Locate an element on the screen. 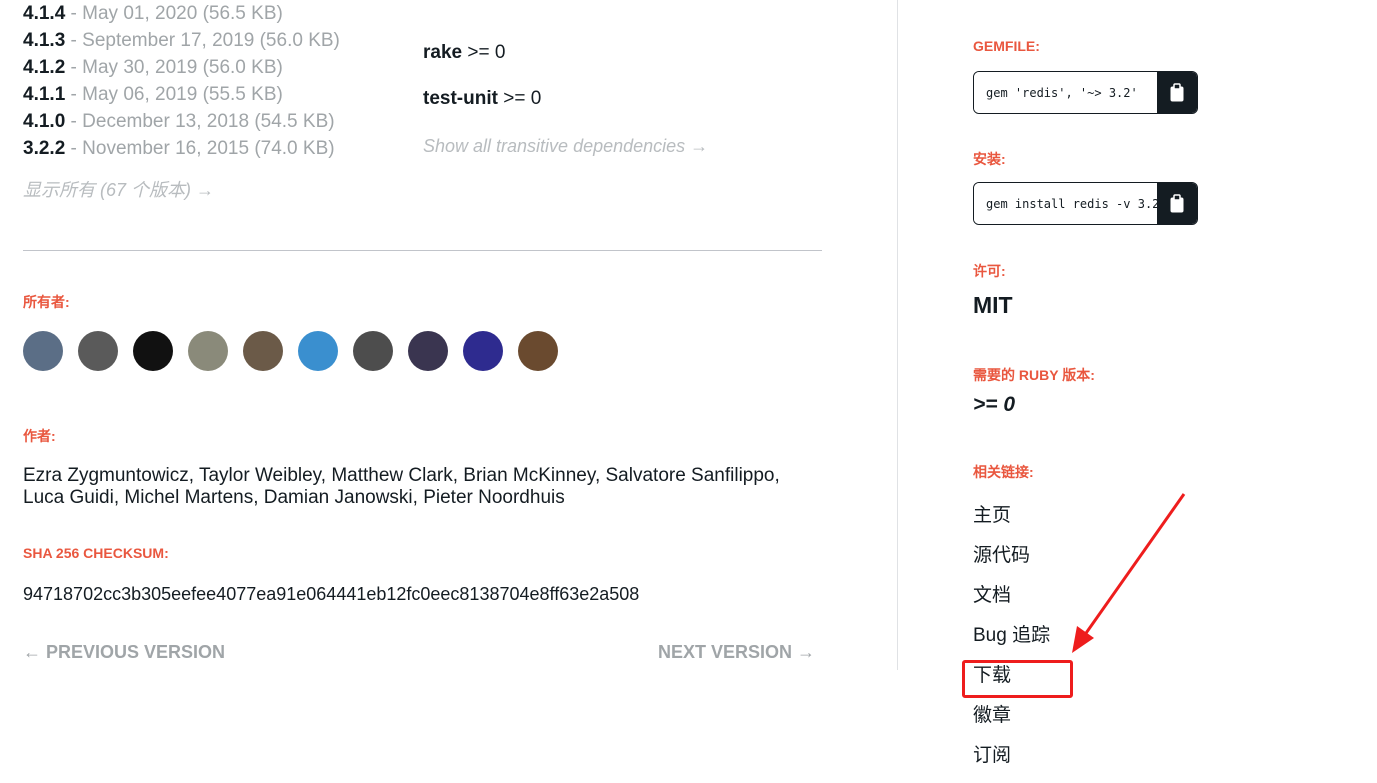  install-code-input is located at coordinates (1065, 203).